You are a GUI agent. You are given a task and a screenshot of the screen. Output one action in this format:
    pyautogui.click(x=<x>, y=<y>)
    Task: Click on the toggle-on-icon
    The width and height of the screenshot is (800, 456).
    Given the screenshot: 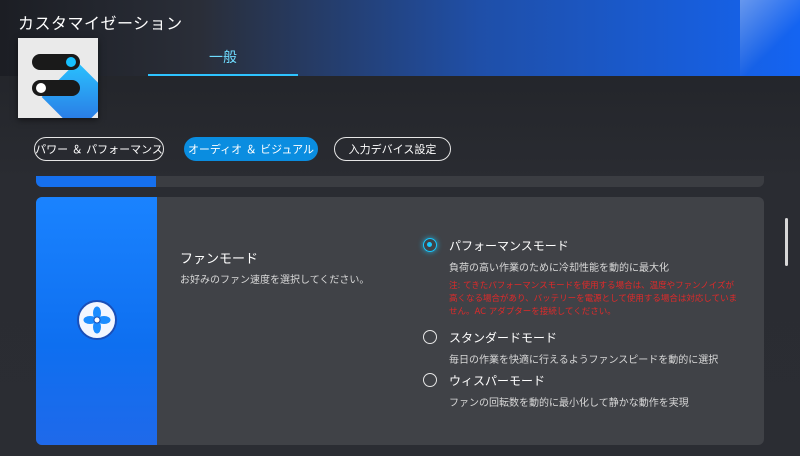 What is the action you would take?
    pyautogui.click(x=56, y=62)
    